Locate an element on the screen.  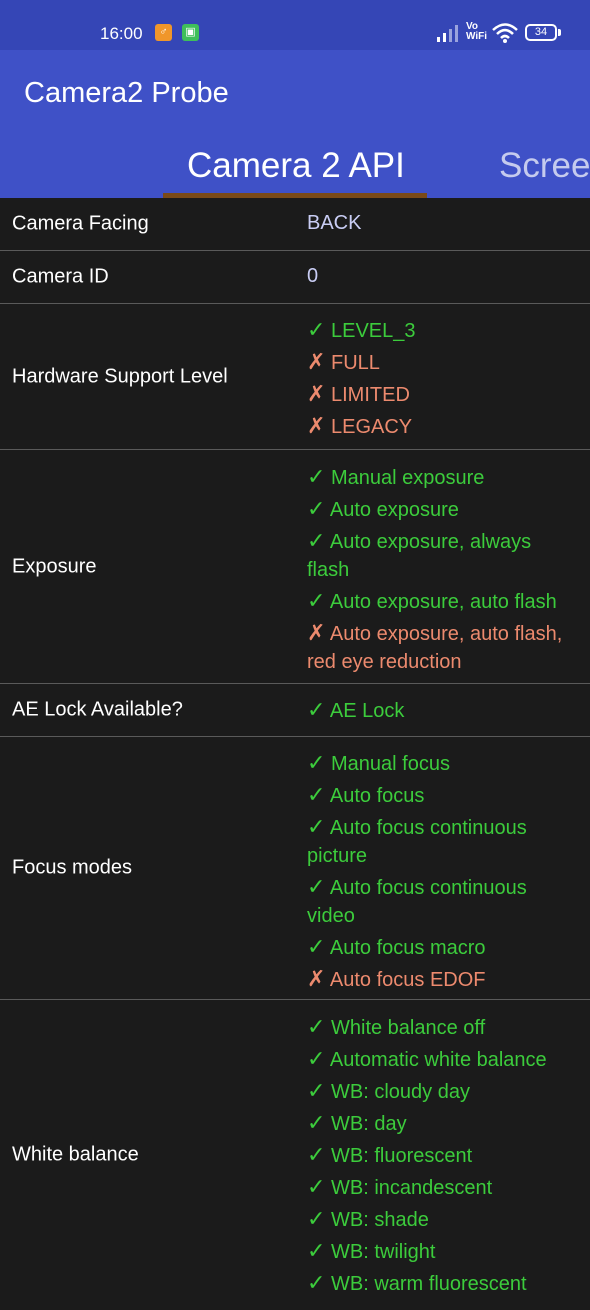
capability-text: Auto exposure, always flash is located at coordinates (419, 556).